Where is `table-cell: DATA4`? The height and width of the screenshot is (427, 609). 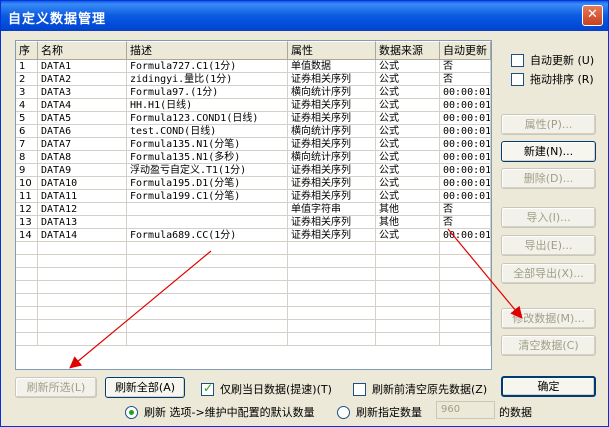
table-cell: DATA4 is located at coordinates (82, 105).